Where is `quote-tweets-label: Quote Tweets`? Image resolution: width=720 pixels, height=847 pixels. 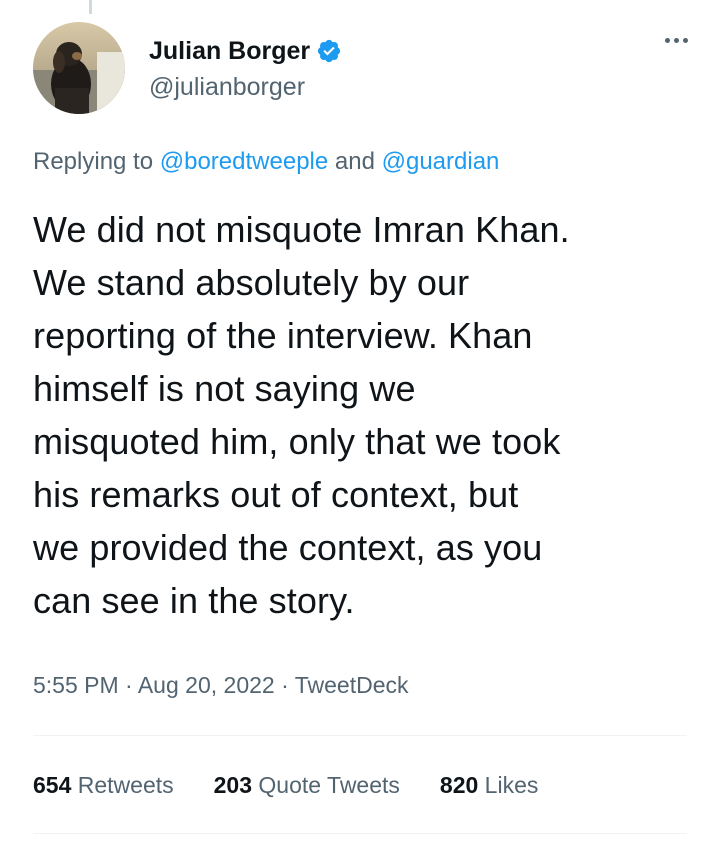
quote-tweets-label: Quote Tweets is located at coordinates (329, 785).